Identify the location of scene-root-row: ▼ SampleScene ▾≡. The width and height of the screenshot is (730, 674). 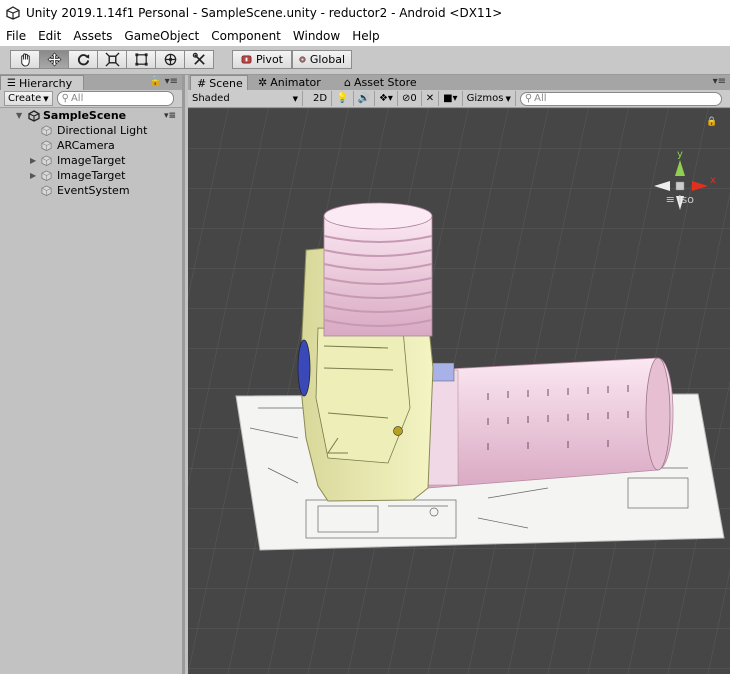
(91, 115).